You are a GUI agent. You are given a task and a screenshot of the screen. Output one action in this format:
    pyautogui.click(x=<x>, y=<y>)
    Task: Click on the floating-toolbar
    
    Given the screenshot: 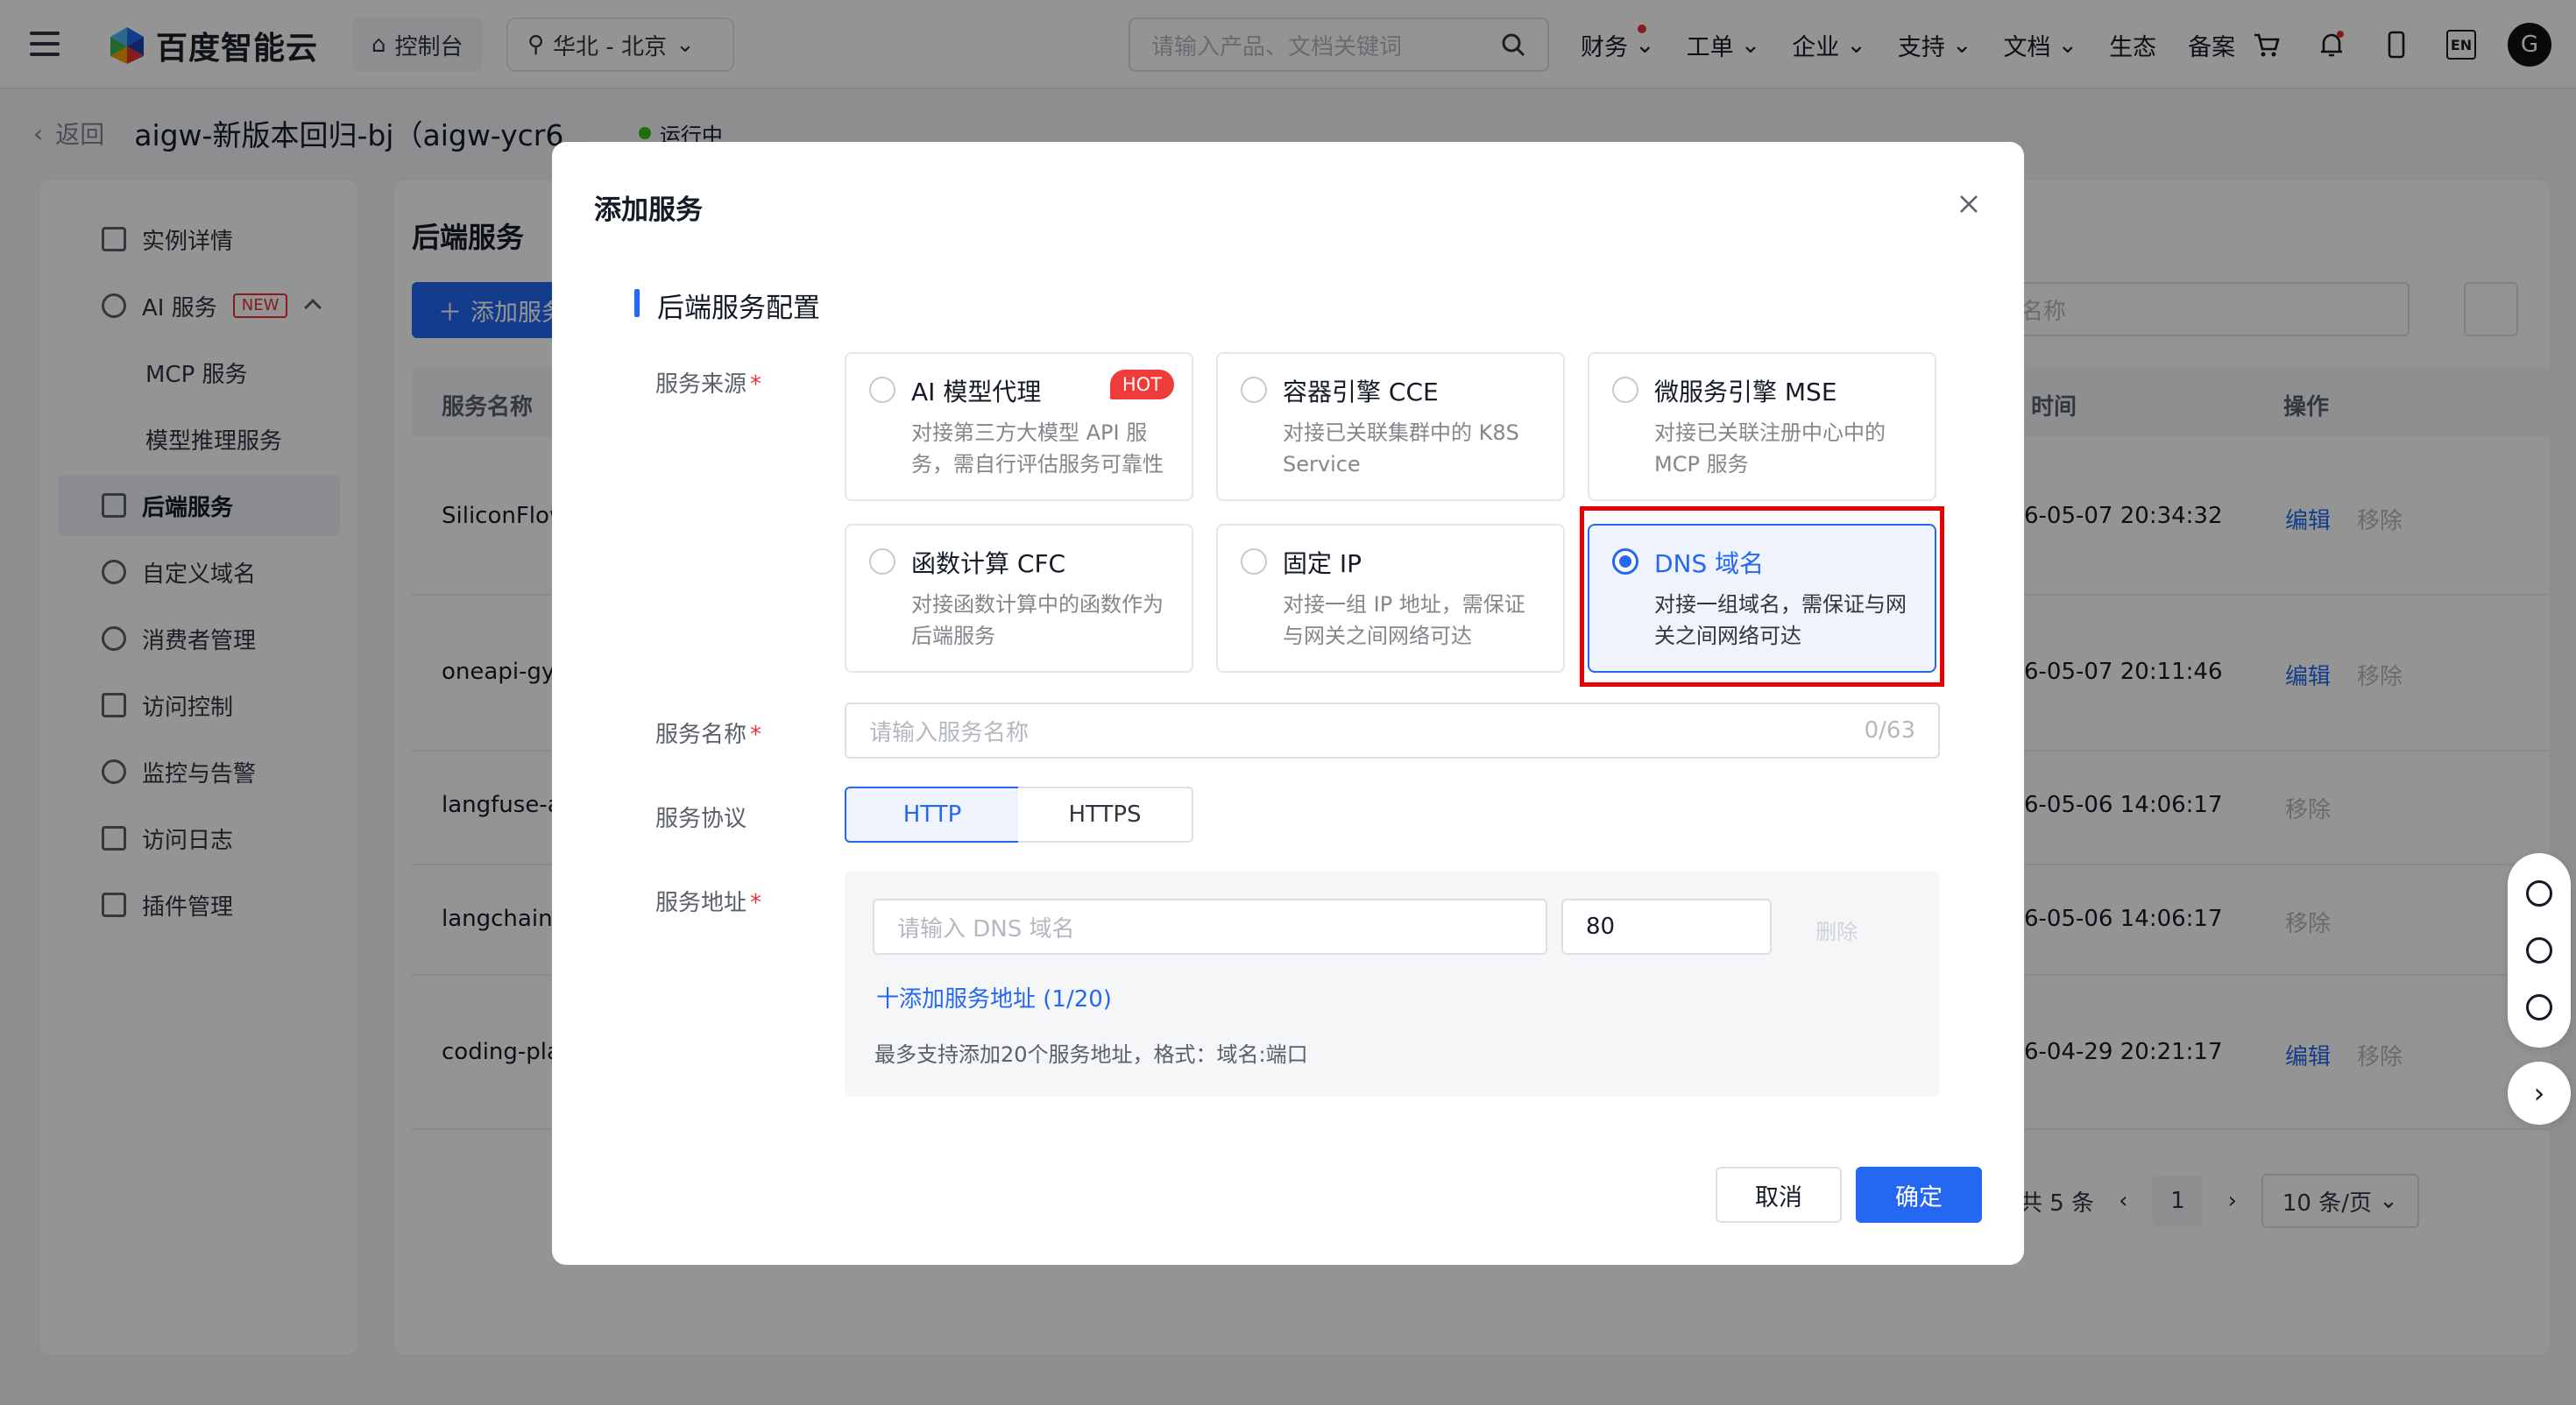 What is the action you would take?
    pyautogui.click(x=2539, y=950)
    